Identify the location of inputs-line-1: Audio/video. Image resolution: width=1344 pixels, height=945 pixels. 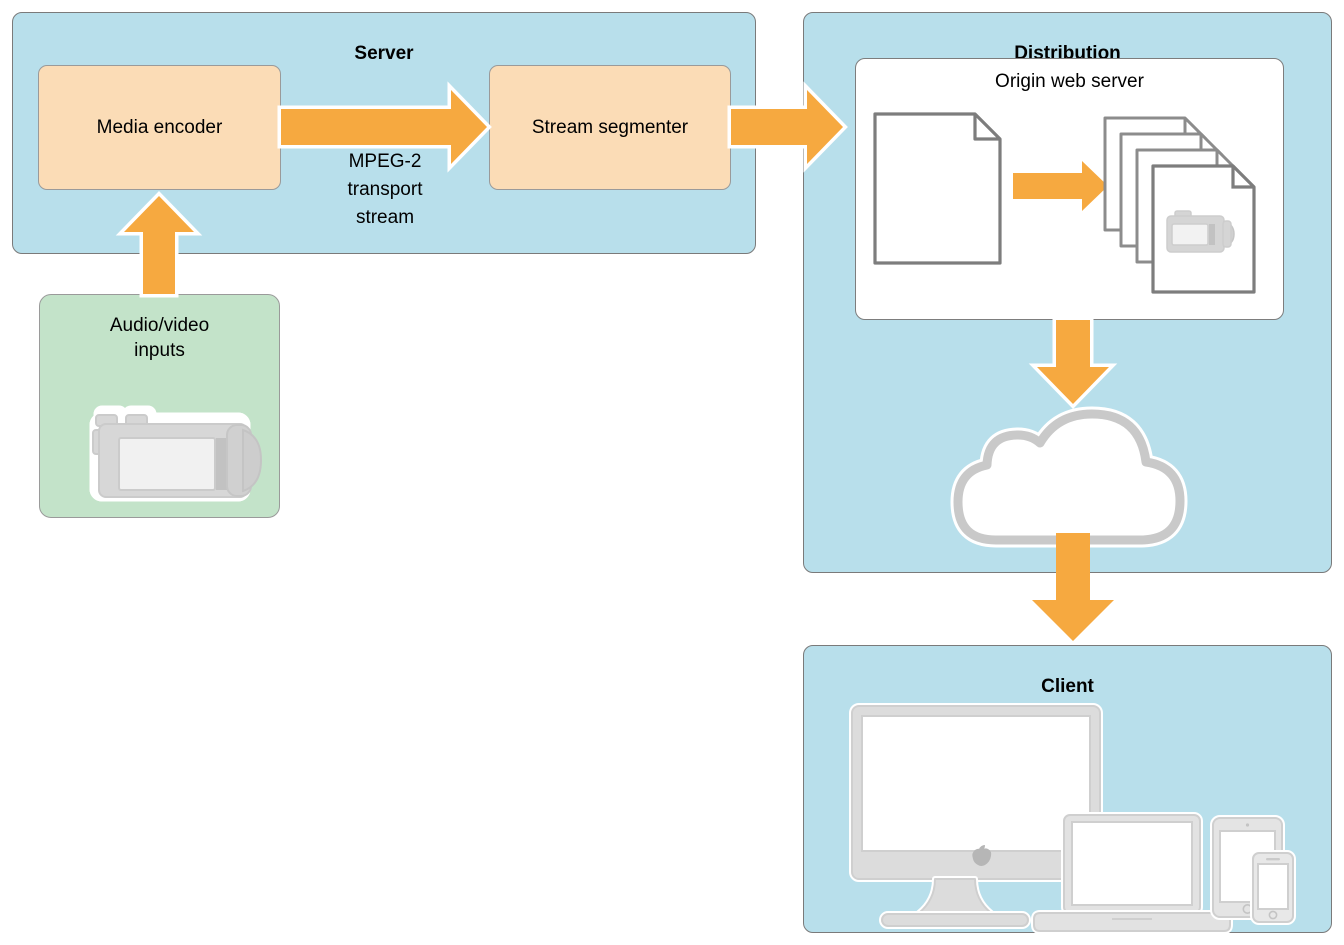
(159, 325).